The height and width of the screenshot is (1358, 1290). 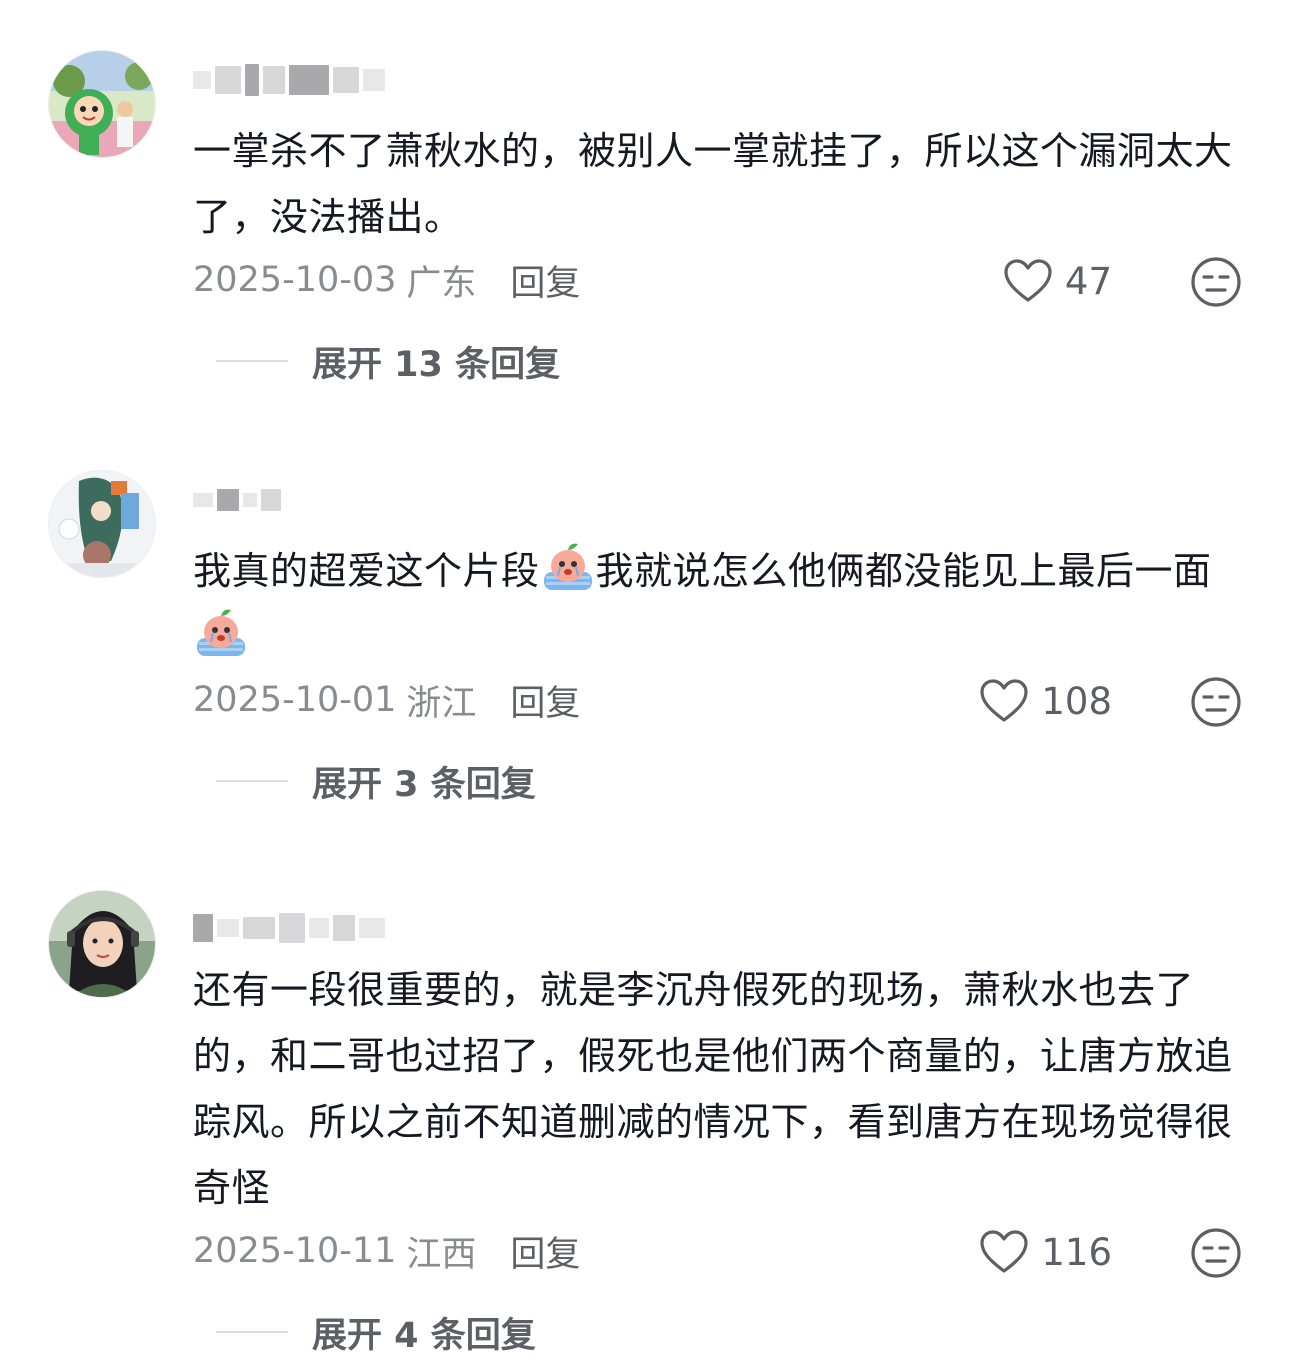 I want to click on like-count: 116, so click(x=1076, y=1252).